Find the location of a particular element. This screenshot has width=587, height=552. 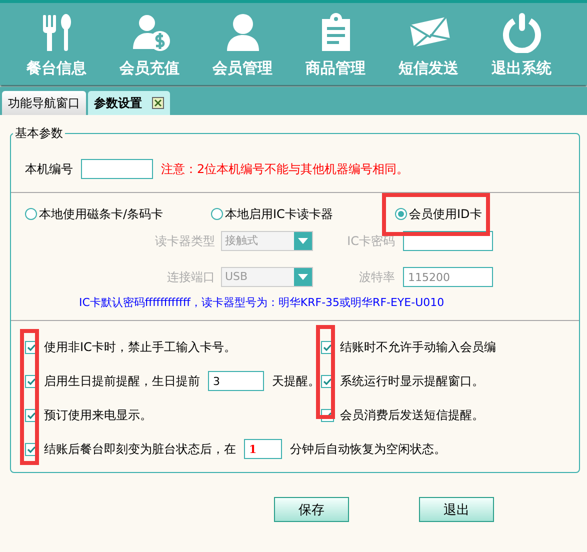

option-text: 会员消费后发送短信提醒。 is located at coordinates (412, 415).